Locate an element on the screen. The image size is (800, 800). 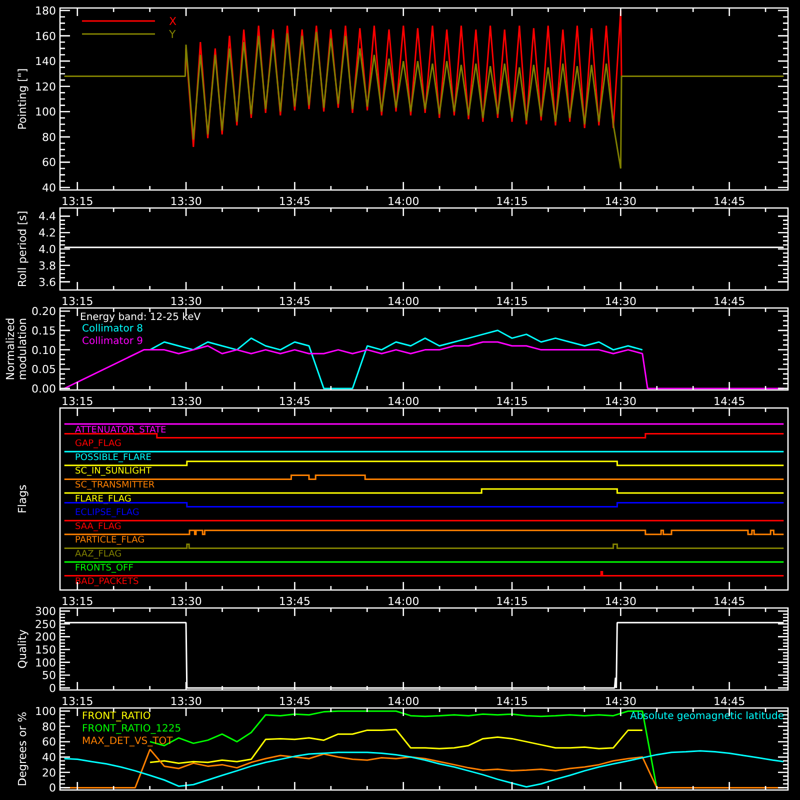
flag-label: FRONTS_OFF is located at coordinates (104, 568).